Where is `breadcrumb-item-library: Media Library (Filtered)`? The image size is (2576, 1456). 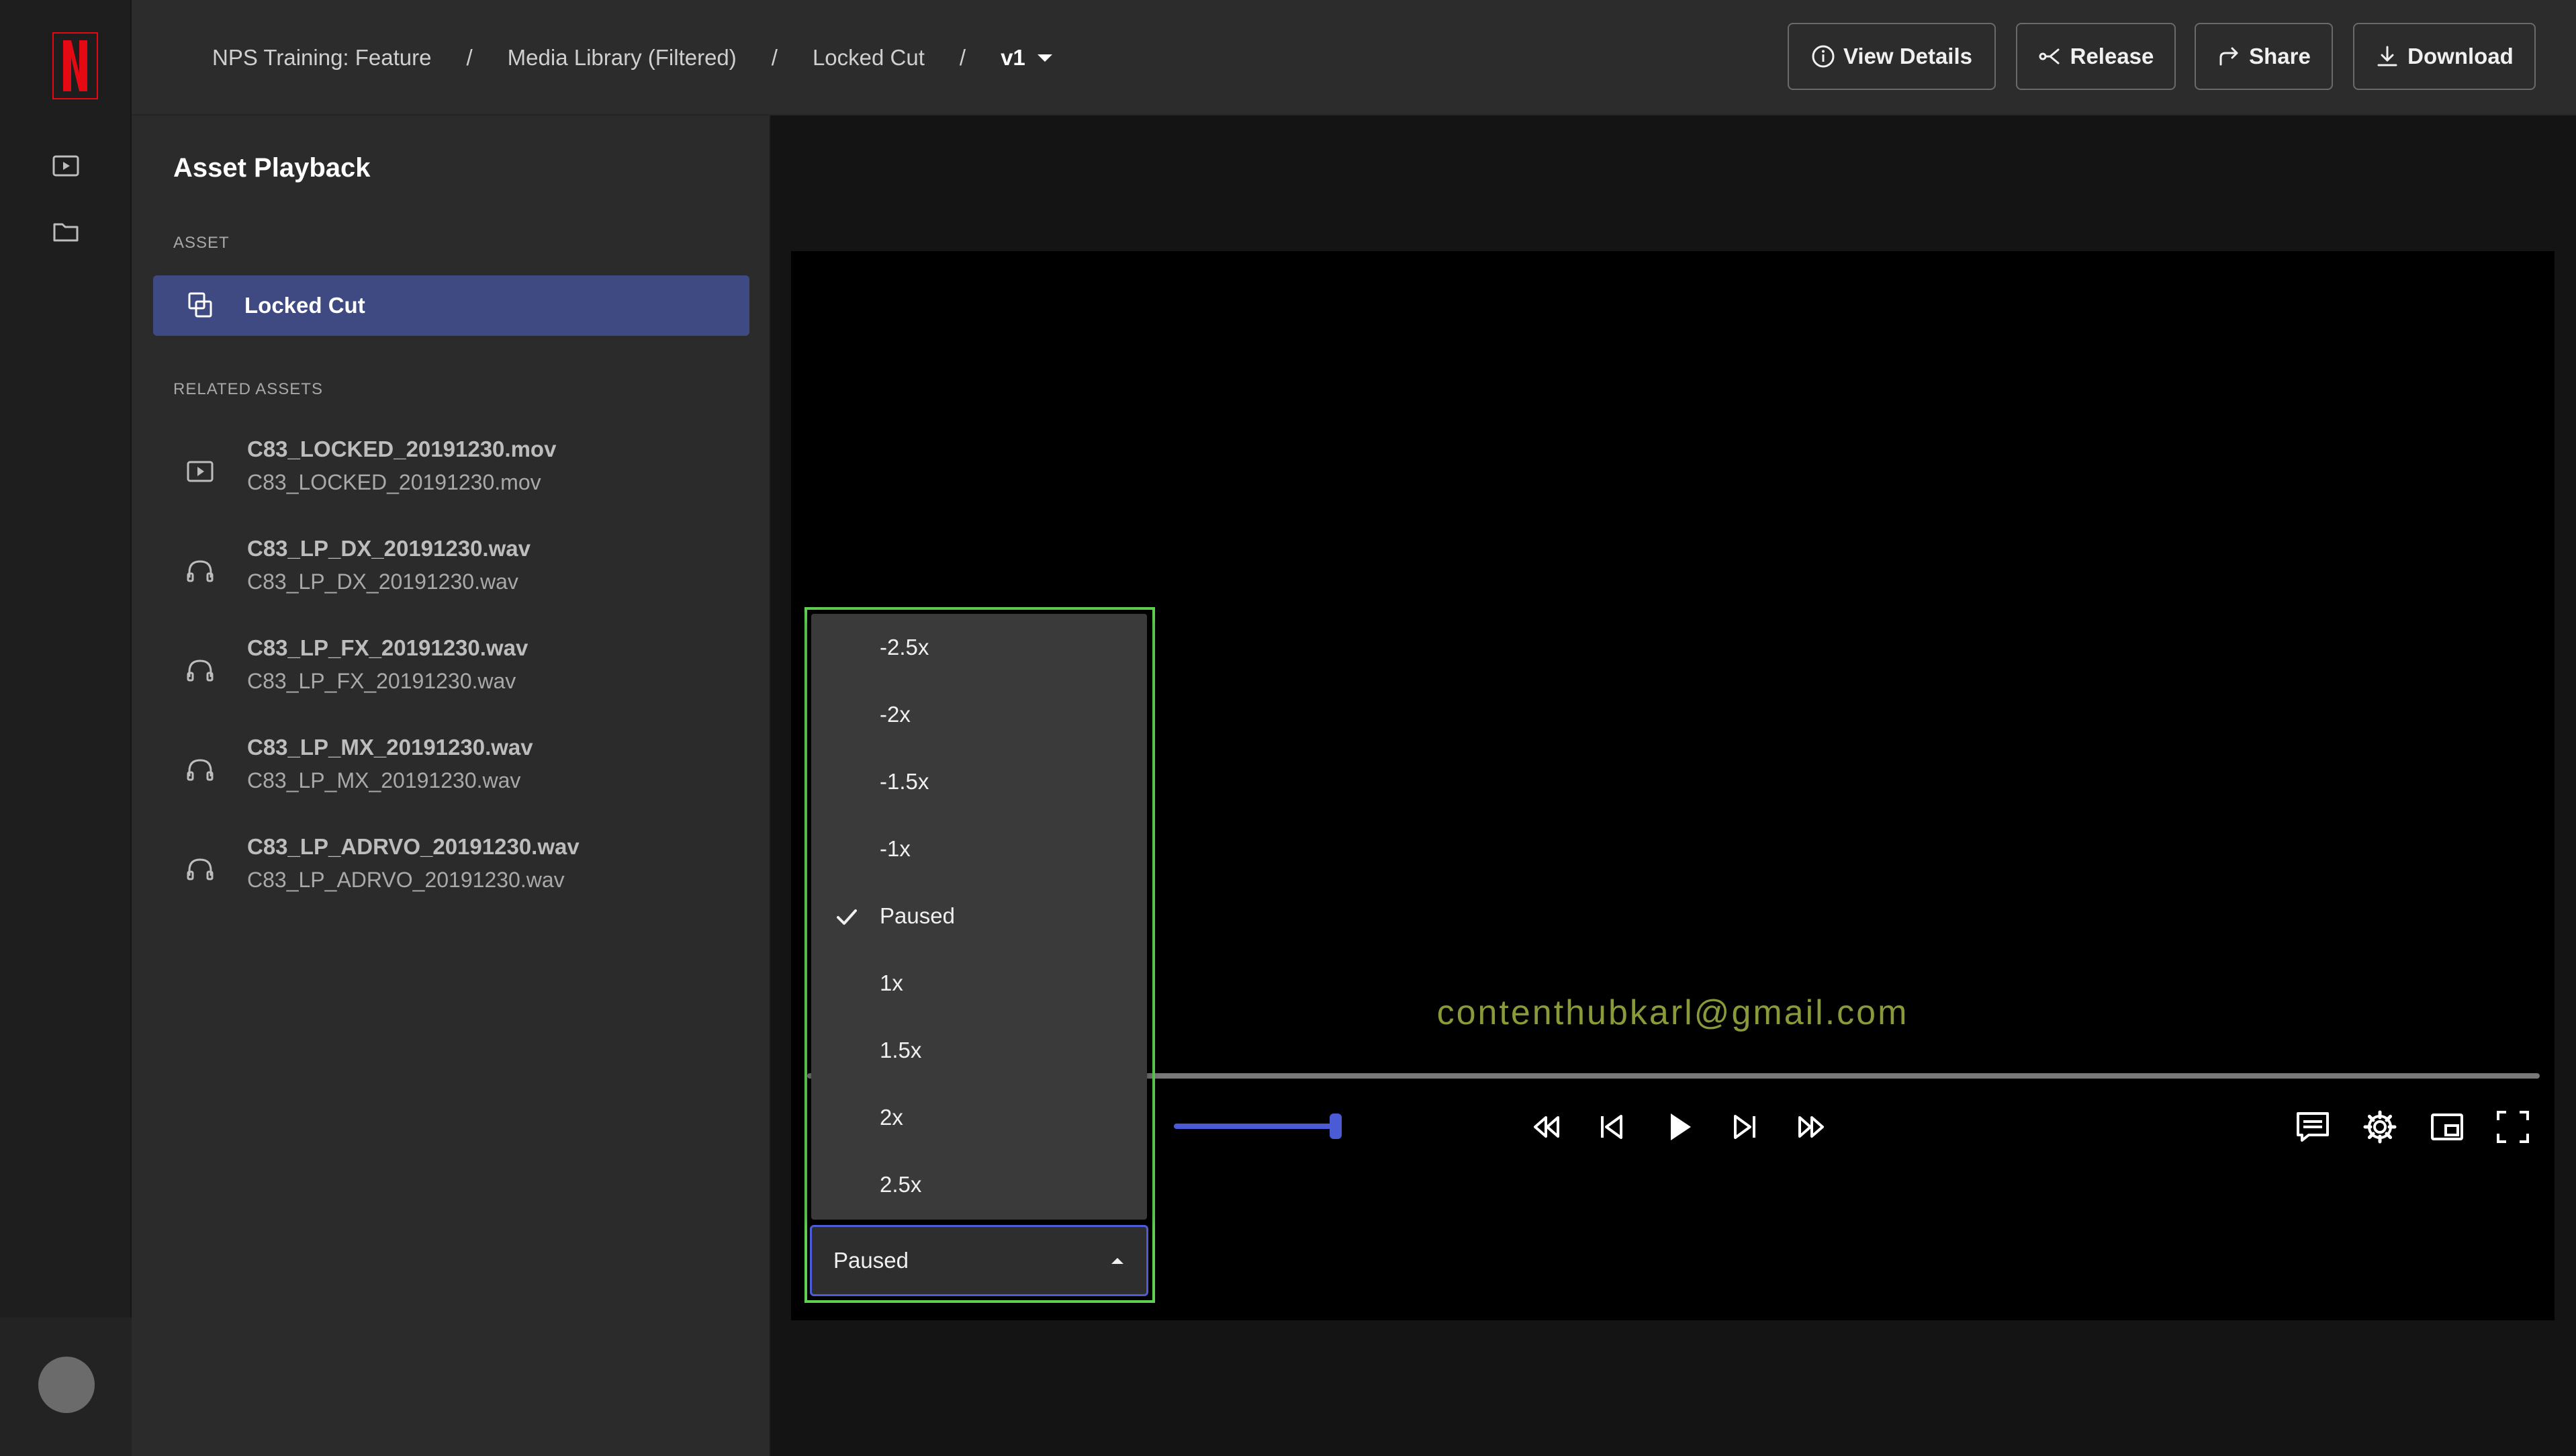
breadcrumb-item-library: Media Library (Filtered) is located at coordinates (622, 58).